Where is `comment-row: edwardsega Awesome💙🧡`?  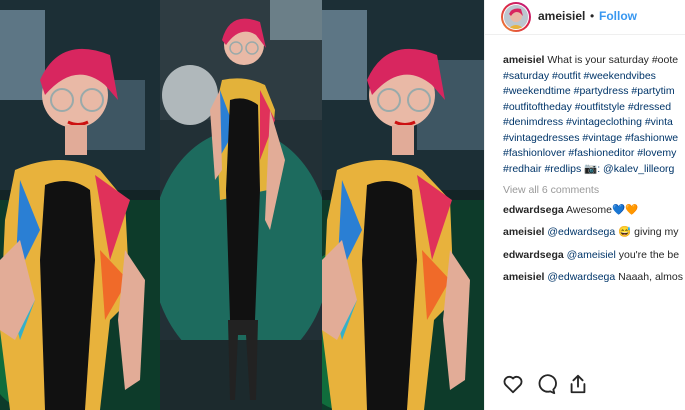 comment-row: edwardsega Awesome💙🧡 is located at coordinates (594, 211).